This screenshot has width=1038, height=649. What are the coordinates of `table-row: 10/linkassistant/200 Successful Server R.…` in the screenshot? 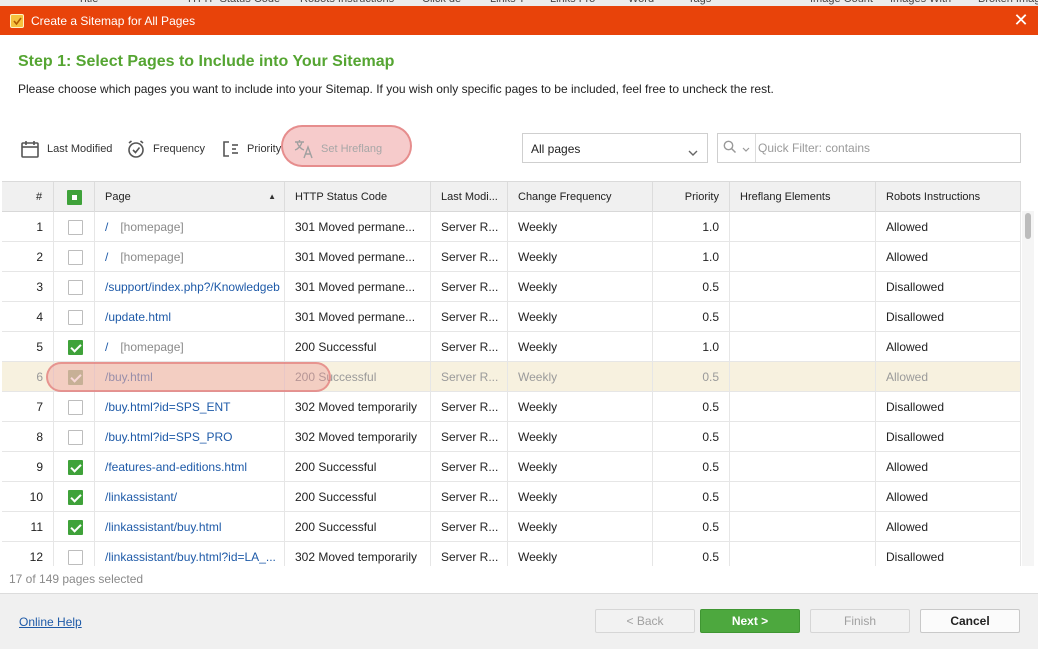 It's located at (511, 497).